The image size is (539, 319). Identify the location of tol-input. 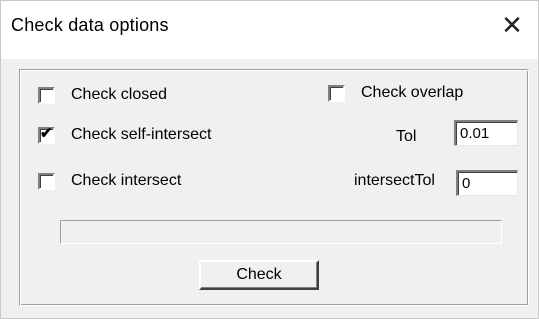
(486, 133).